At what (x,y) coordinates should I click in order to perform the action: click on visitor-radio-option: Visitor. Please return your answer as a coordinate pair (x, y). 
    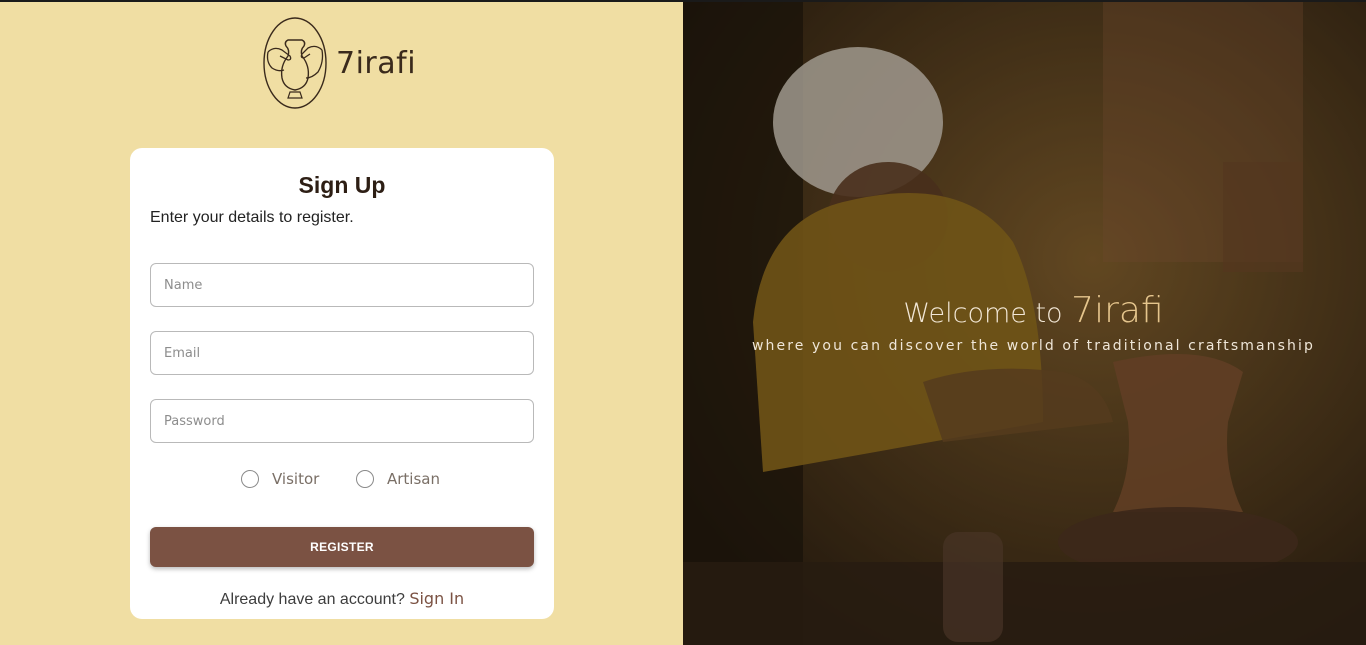
    Looking at the image, I should click on (286, 479).